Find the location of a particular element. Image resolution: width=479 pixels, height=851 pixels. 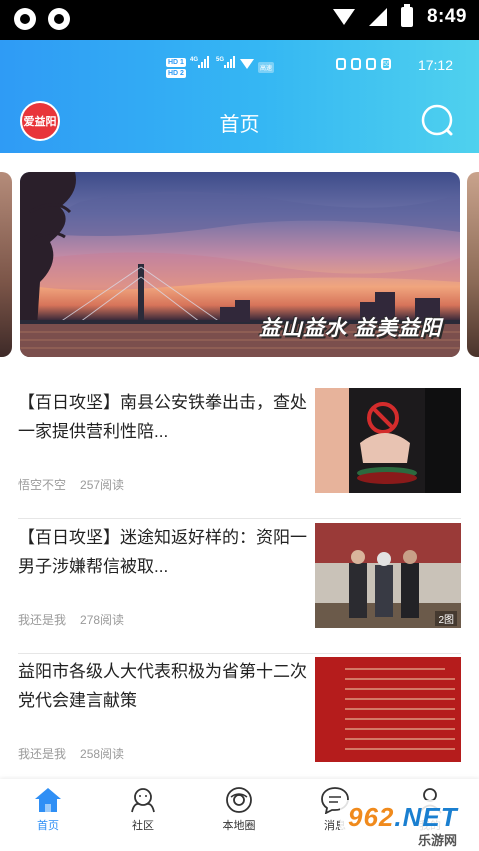

page-title: 首页 is located at coordinates (239, 125).